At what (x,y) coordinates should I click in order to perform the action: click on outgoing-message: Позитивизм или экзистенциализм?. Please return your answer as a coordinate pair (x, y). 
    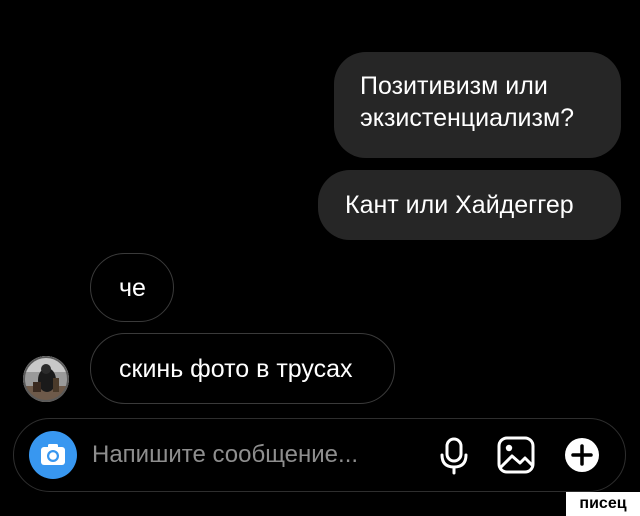
    Looking at the image, I should click on (477, 105).